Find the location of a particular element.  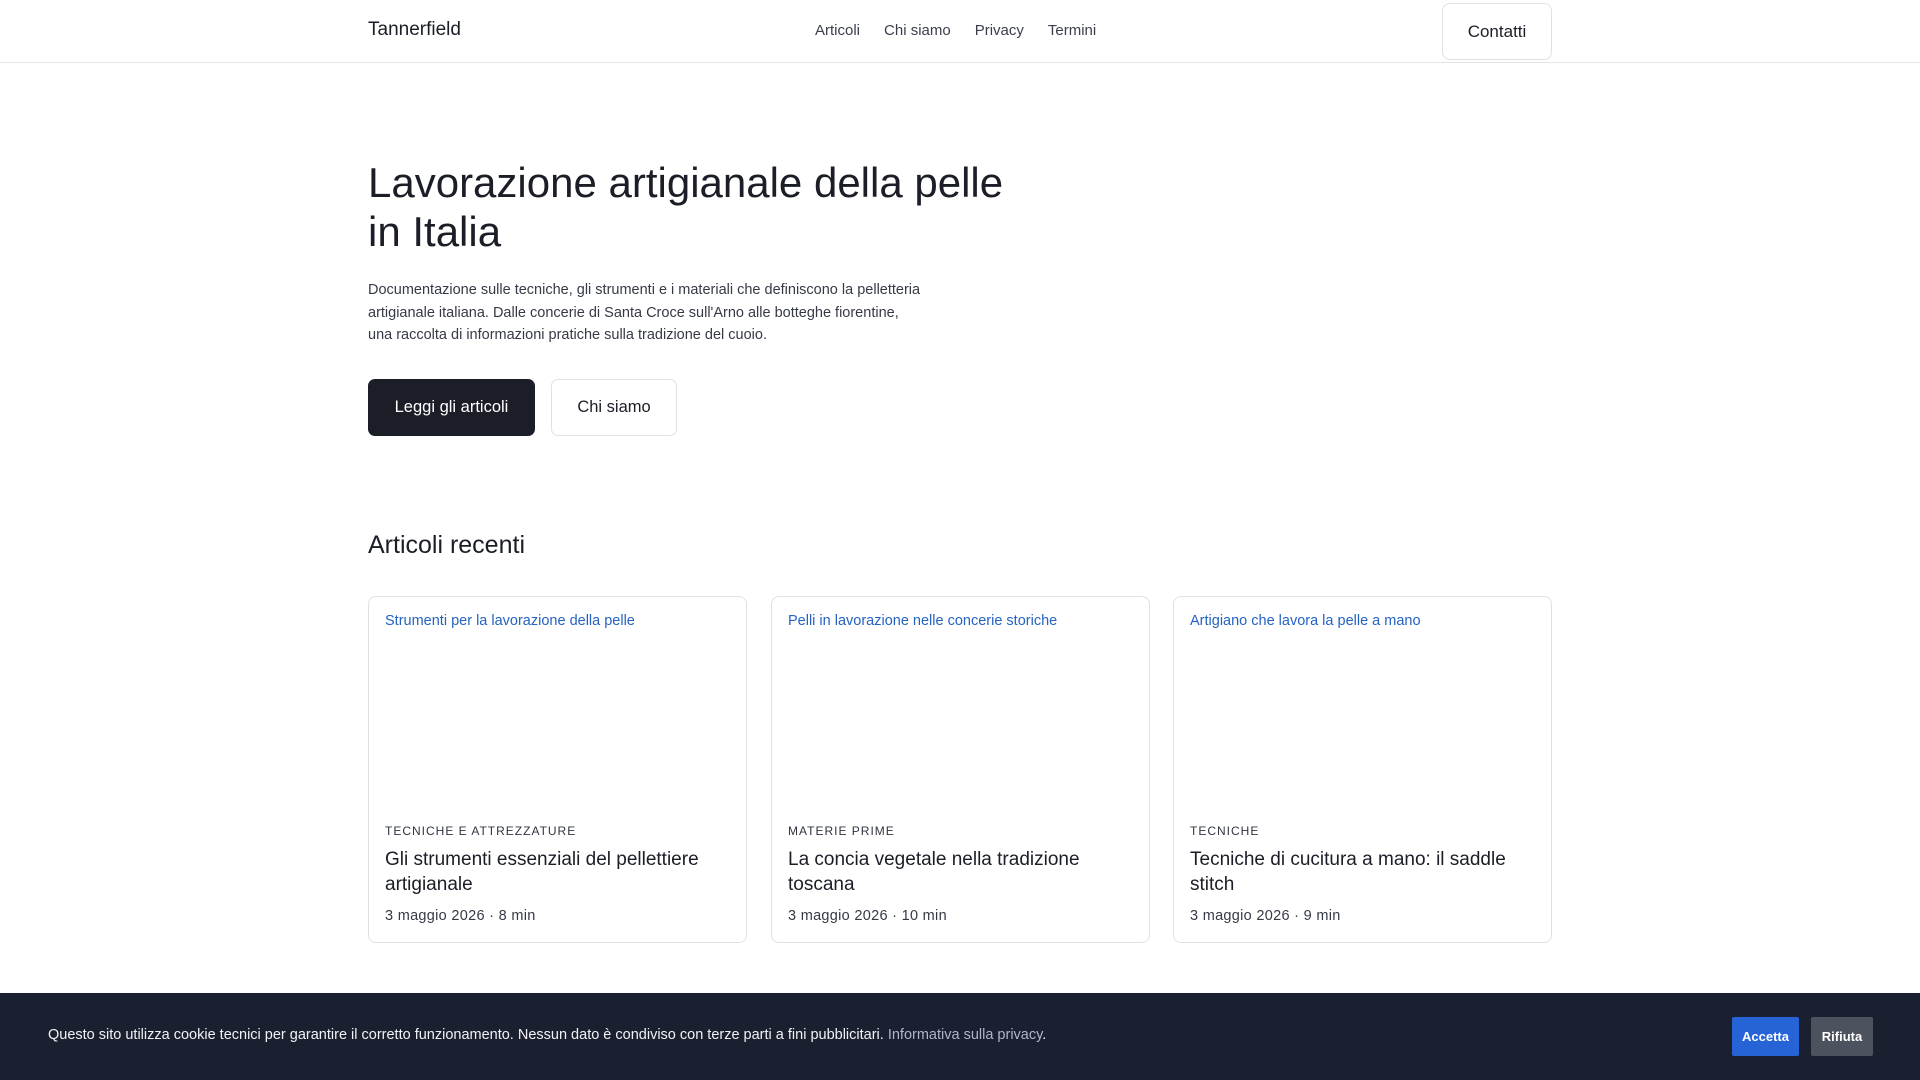

nav-articoli: Articoli is located at coordinates (837, 30).